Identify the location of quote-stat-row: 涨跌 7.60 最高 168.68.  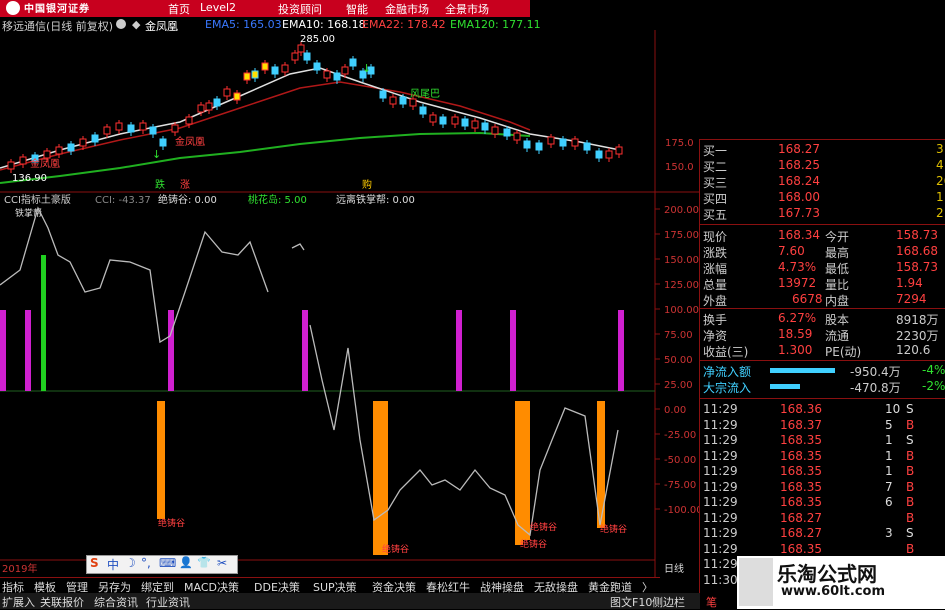
(822, 252).